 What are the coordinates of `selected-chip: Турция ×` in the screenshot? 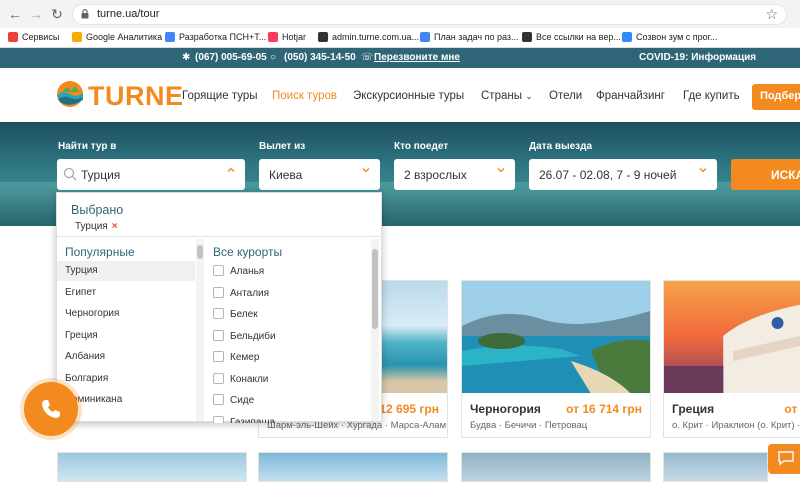 It's located at (96, 226).